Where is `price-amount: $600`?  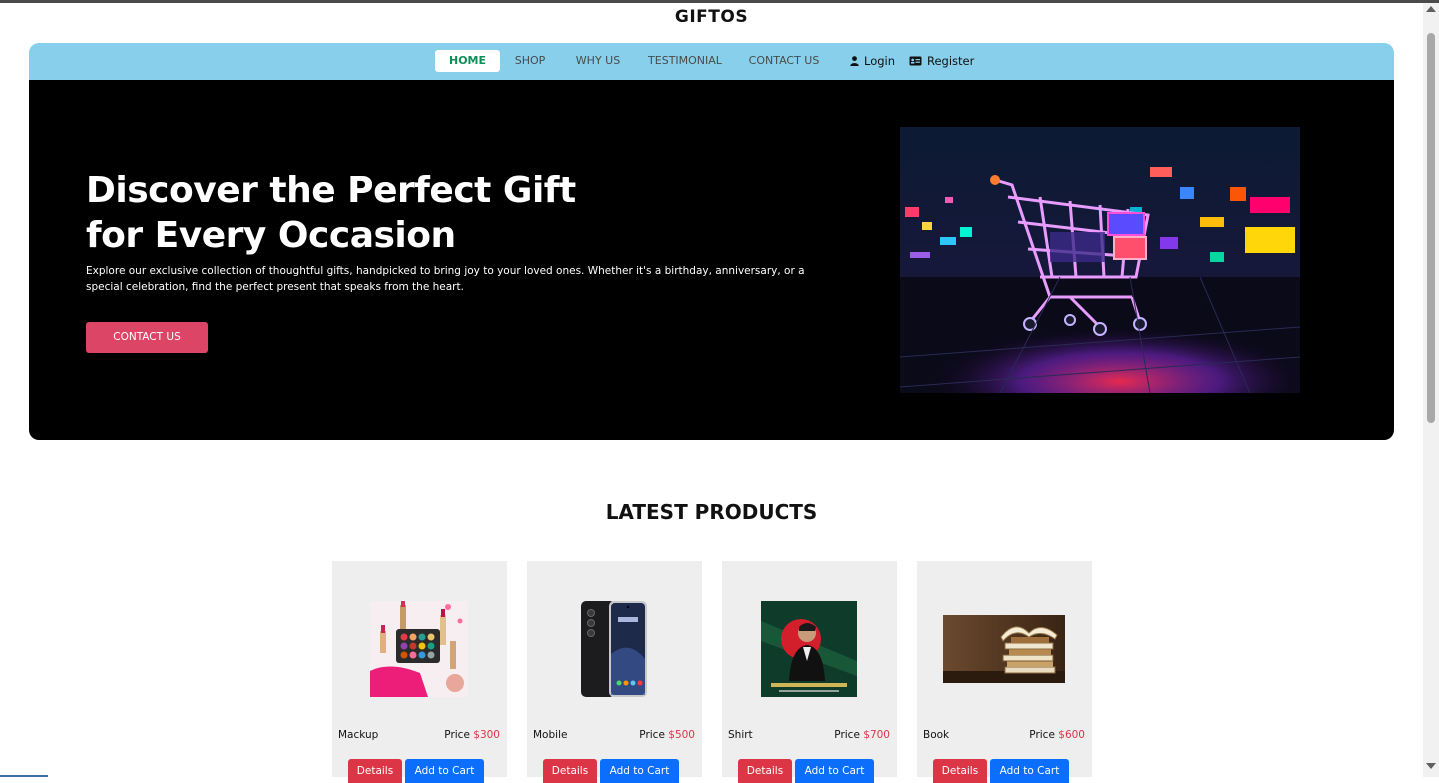 price-amount: $600 is located at coordinates (1071, 735).